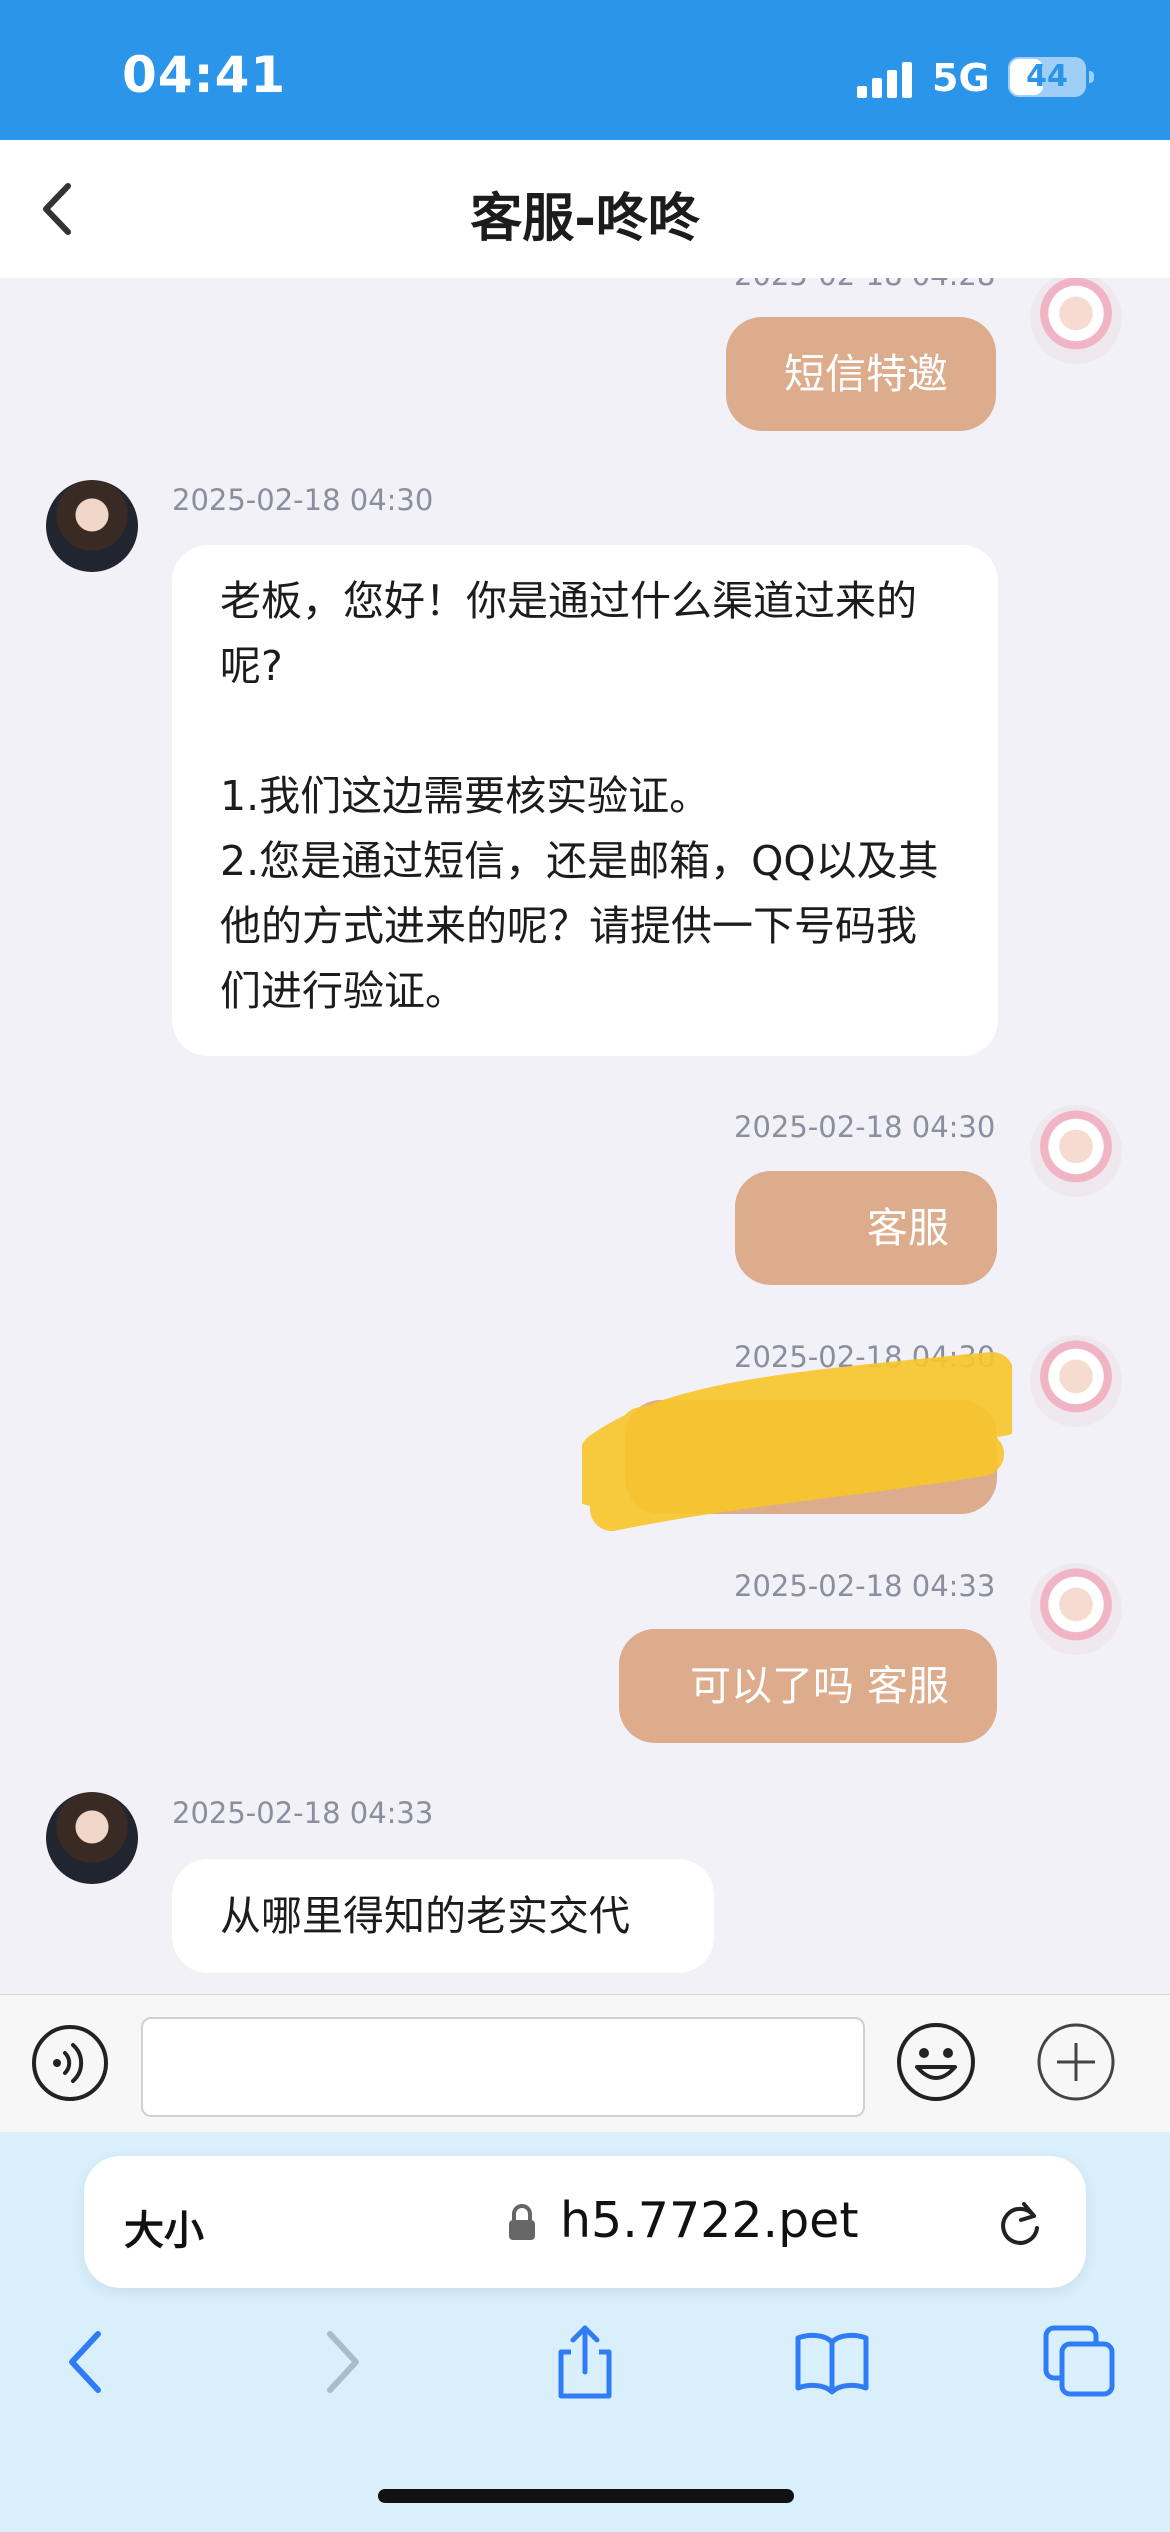  What do you see at coordinates (819, 1686) in the screenshot?
I see `message-text: 可以了吗 客服` at bounding box center [819, 1686].